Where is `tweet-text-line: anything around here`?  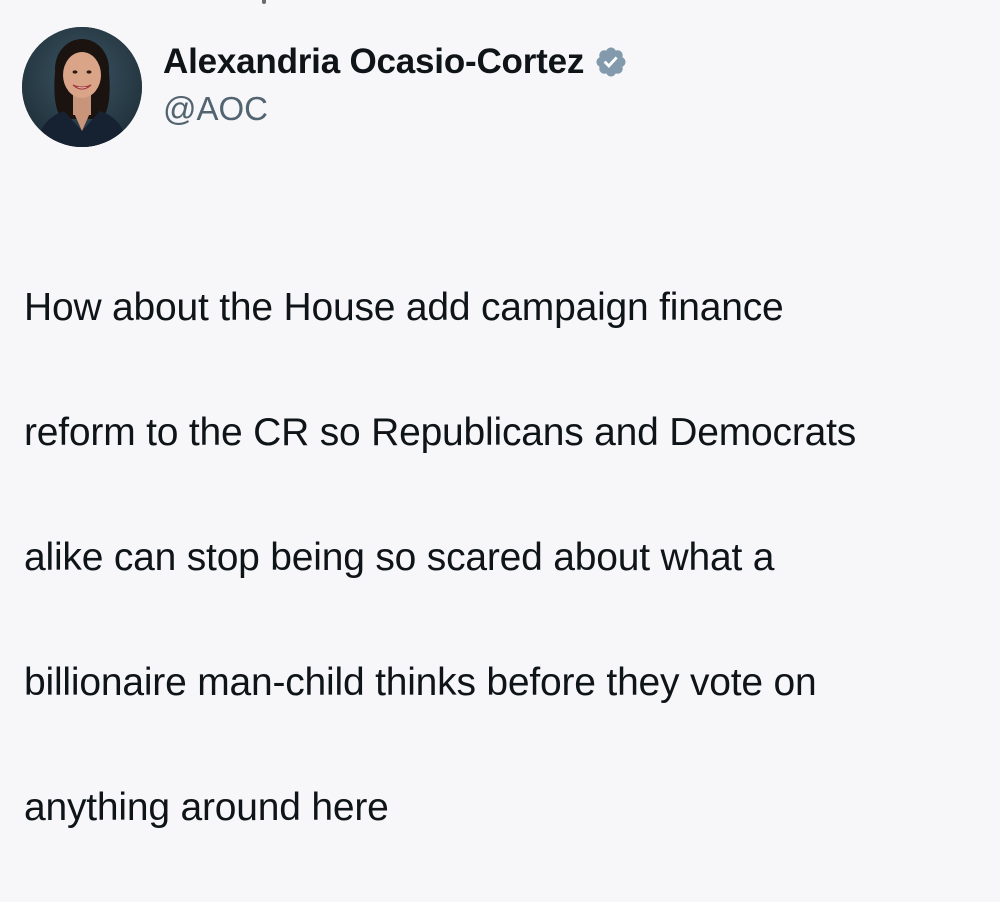
tweet-text-line: anything around here is located at coordinates (206, 807).